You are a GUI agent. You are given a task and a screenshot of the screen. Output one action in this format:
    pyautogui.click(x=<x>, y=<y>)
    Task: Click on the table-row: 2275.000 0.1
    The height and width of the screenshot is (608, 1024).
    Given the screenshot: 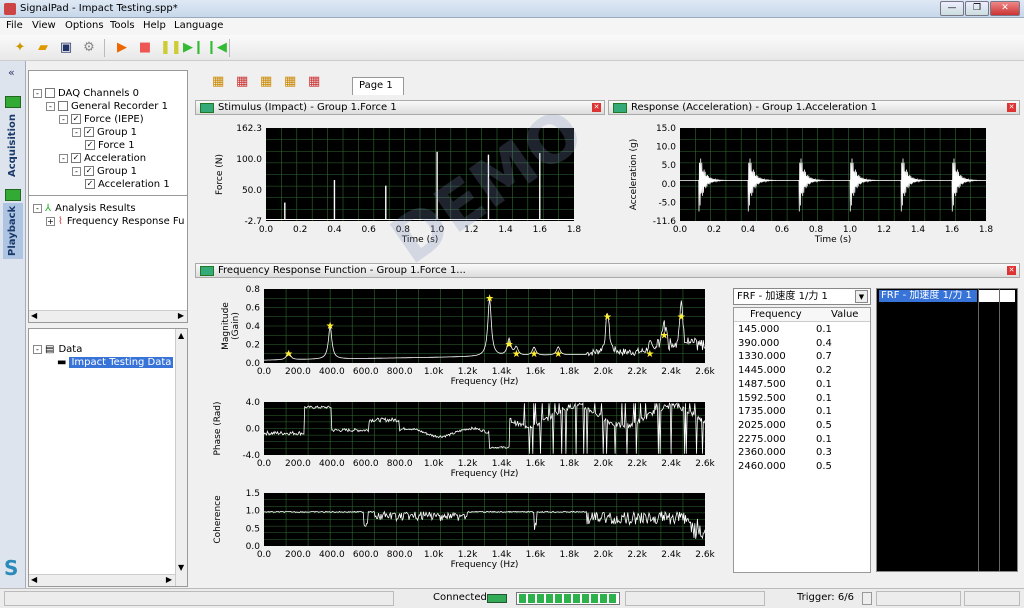 What is the action you would take?
    pyautogui.click(x=802, y=441)
    